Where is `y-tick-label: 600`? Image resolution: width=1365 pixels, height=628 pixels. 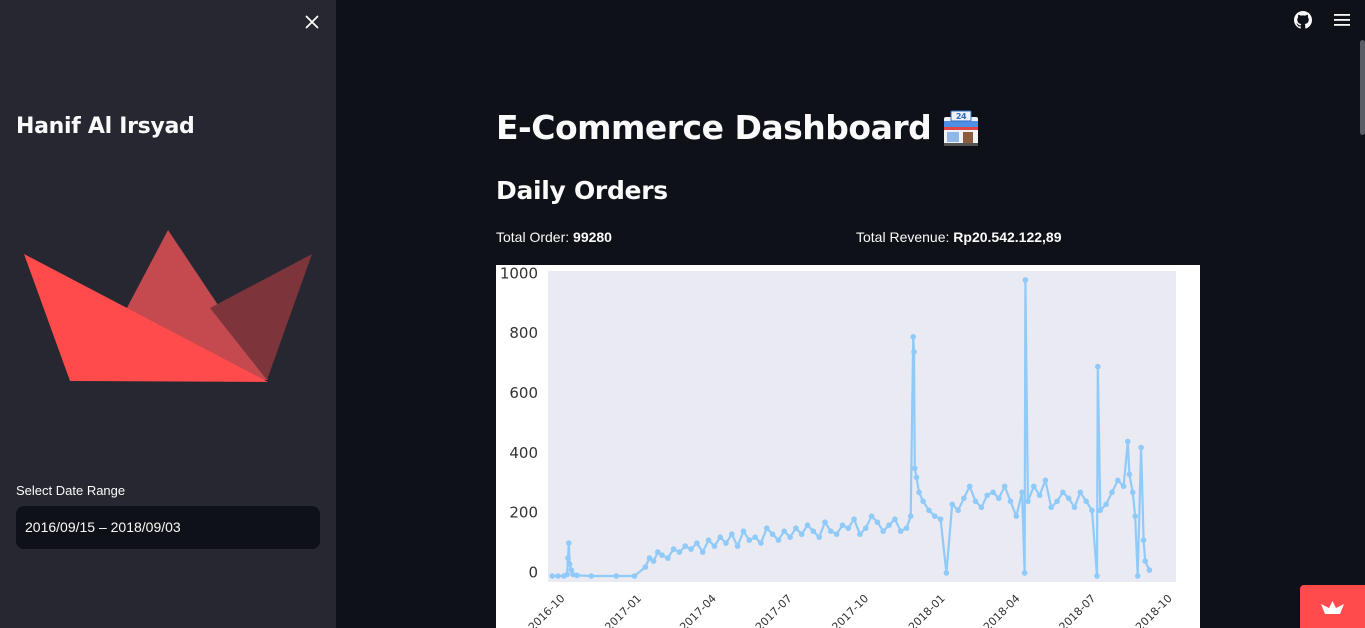 y-tick-label: 600 is located at coordinates (523, 393).